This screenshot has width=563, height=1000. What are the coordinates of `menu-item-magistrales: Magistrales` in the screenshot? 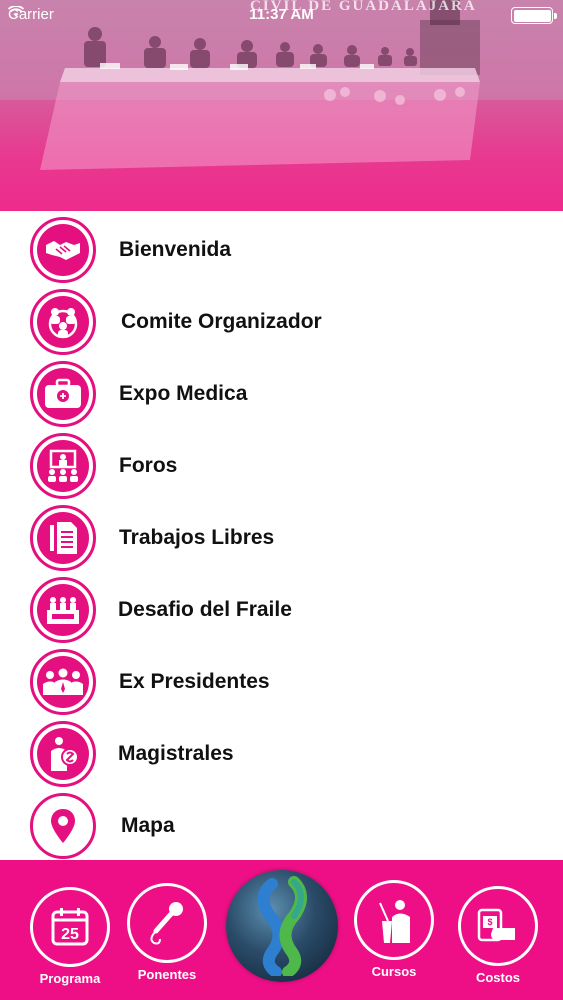 It's located at (281, 754).